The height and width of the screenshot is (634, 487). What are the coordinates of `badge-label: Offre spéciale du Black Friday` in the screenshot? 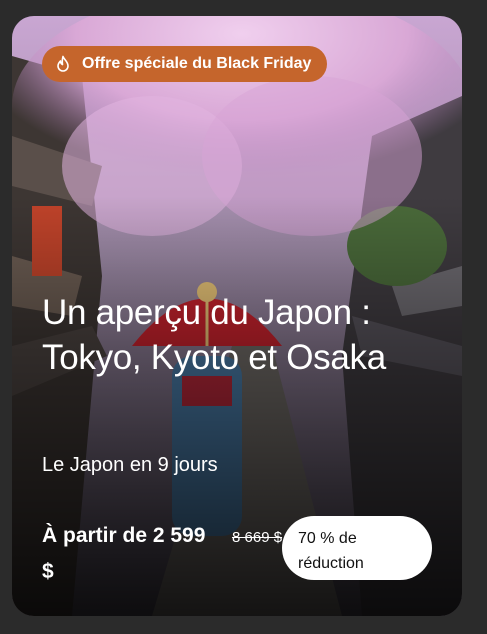 It's located at (197, 63).